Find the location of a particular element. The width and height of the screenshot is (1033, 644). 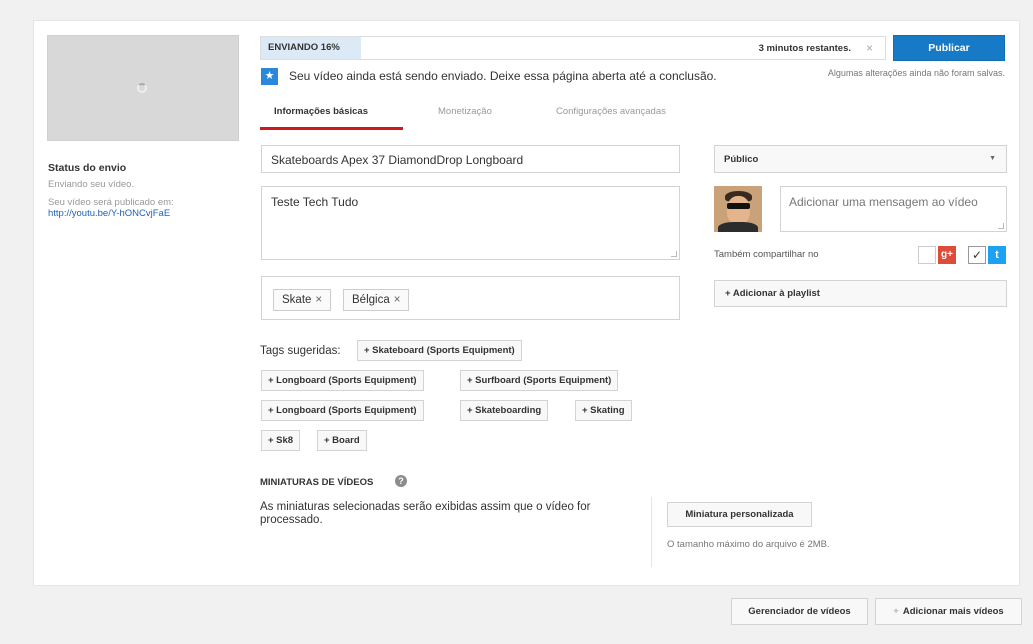

suggested-tag-button: + Board is located at coordinates (342, 440).